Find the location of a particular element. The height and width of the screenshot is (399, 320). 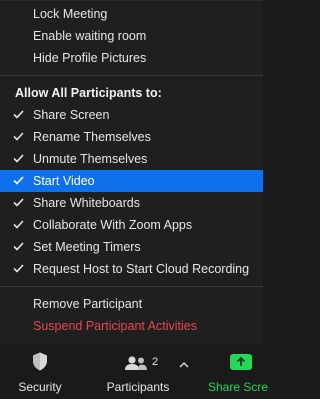

menu-item-suspend-participant-activities: Suspend Participant Activities is located at coordinates (131, 326).